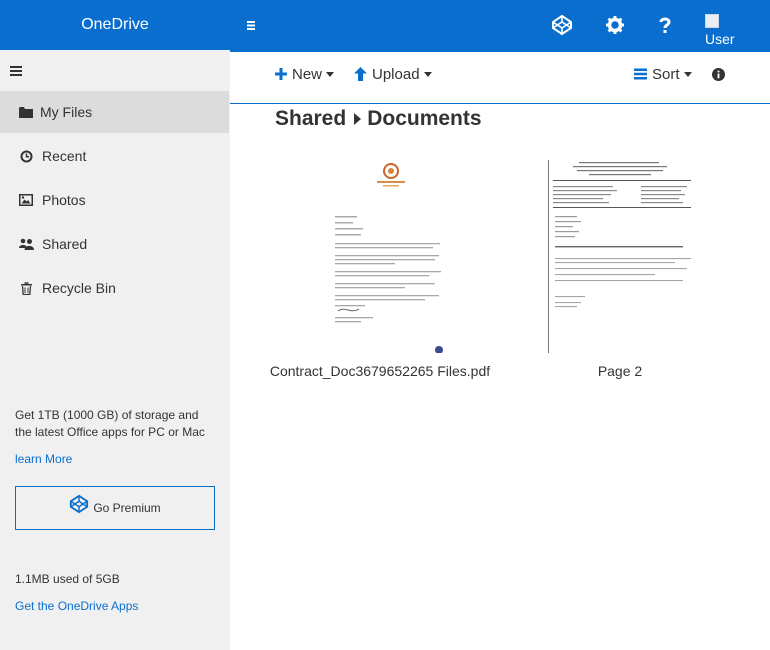 The width and height of the screenshot is (770, 650). What do you see at coordinates (114, 156) in the screenshot?
I see `sidebar-item-recent: Recent` at bounding box center [114, 156].